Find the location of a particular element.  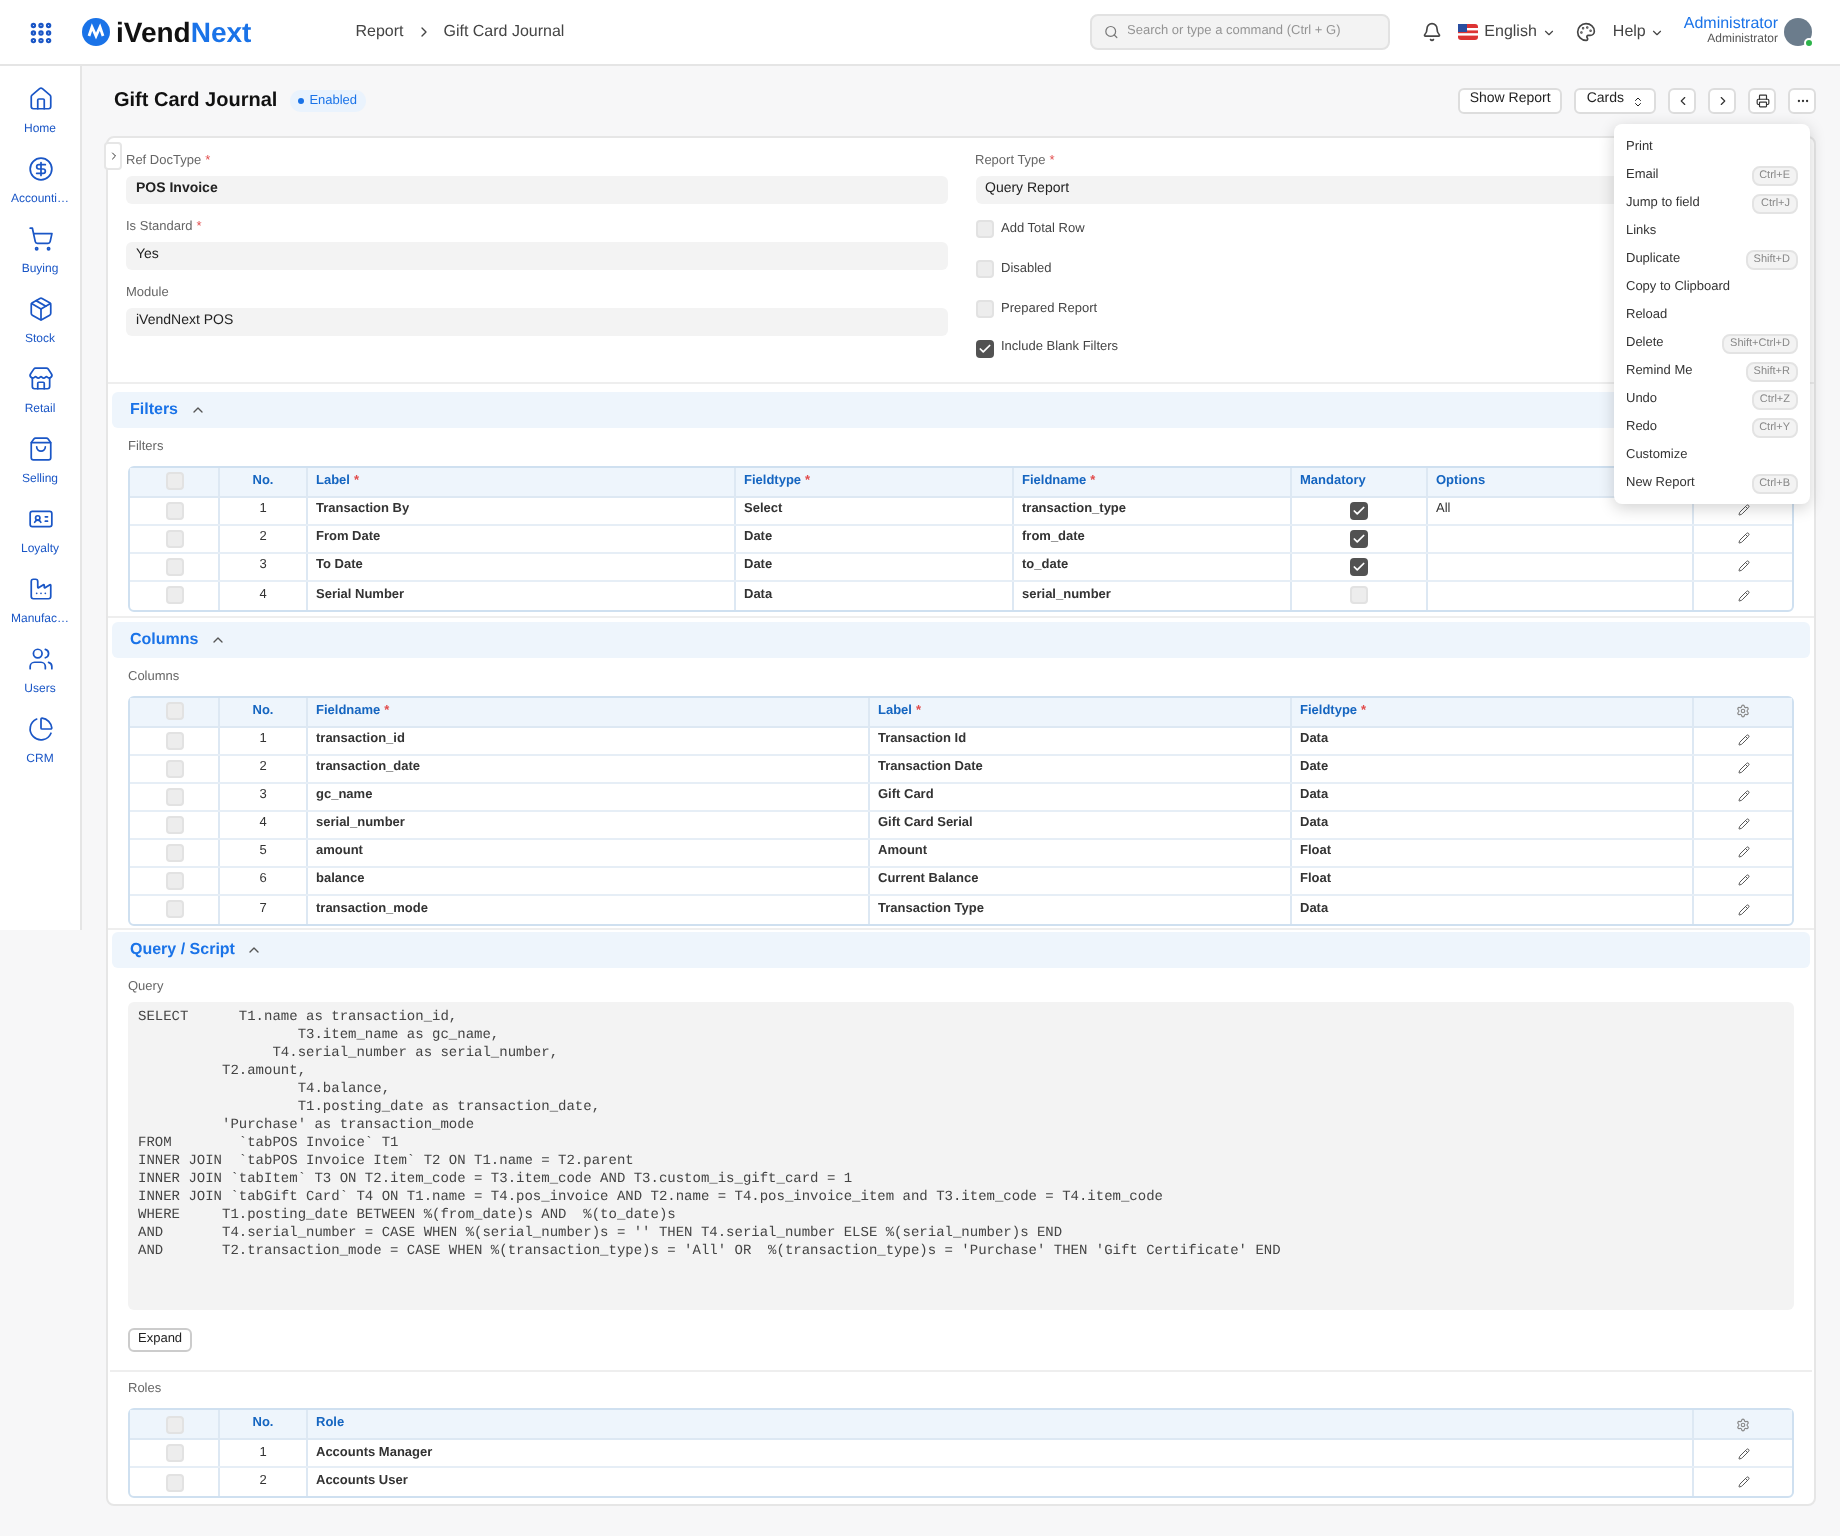

help-menu: Help is located at coordinates (1638, 32).